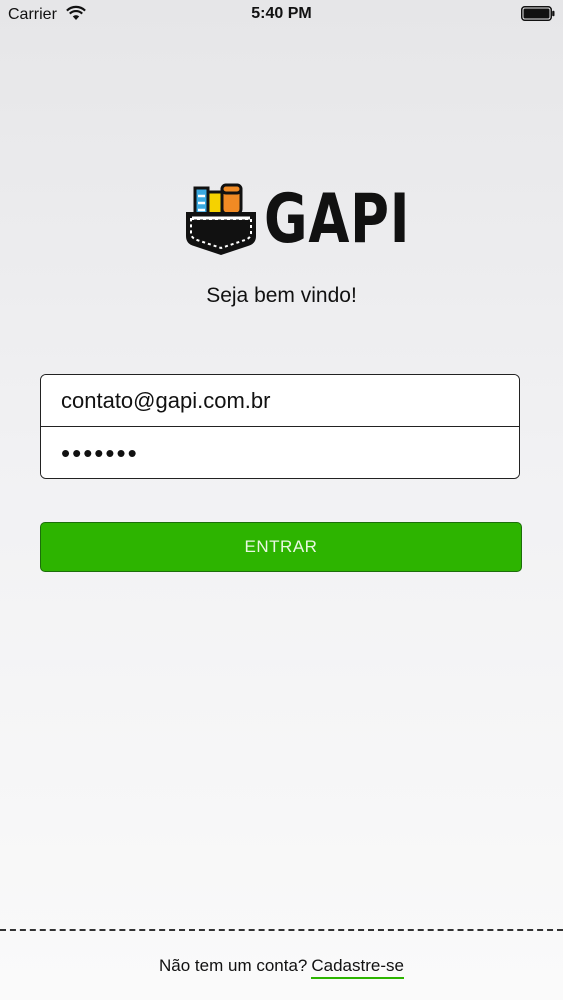 This screenshot has height=1000, width=563. I want to click on password-field, so click(280, 452).